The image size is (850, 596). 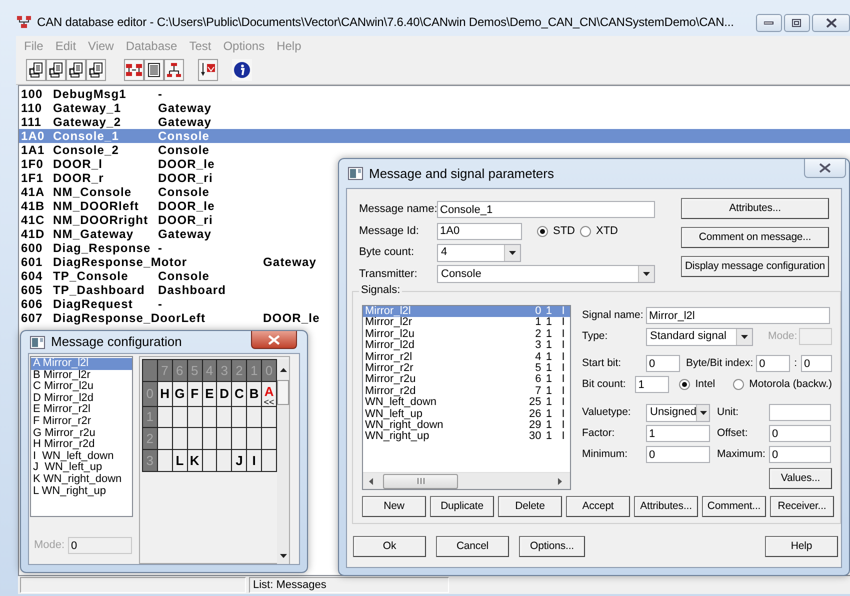 I want to click on dropdown: Standard signal, so click(x=699, y=337).